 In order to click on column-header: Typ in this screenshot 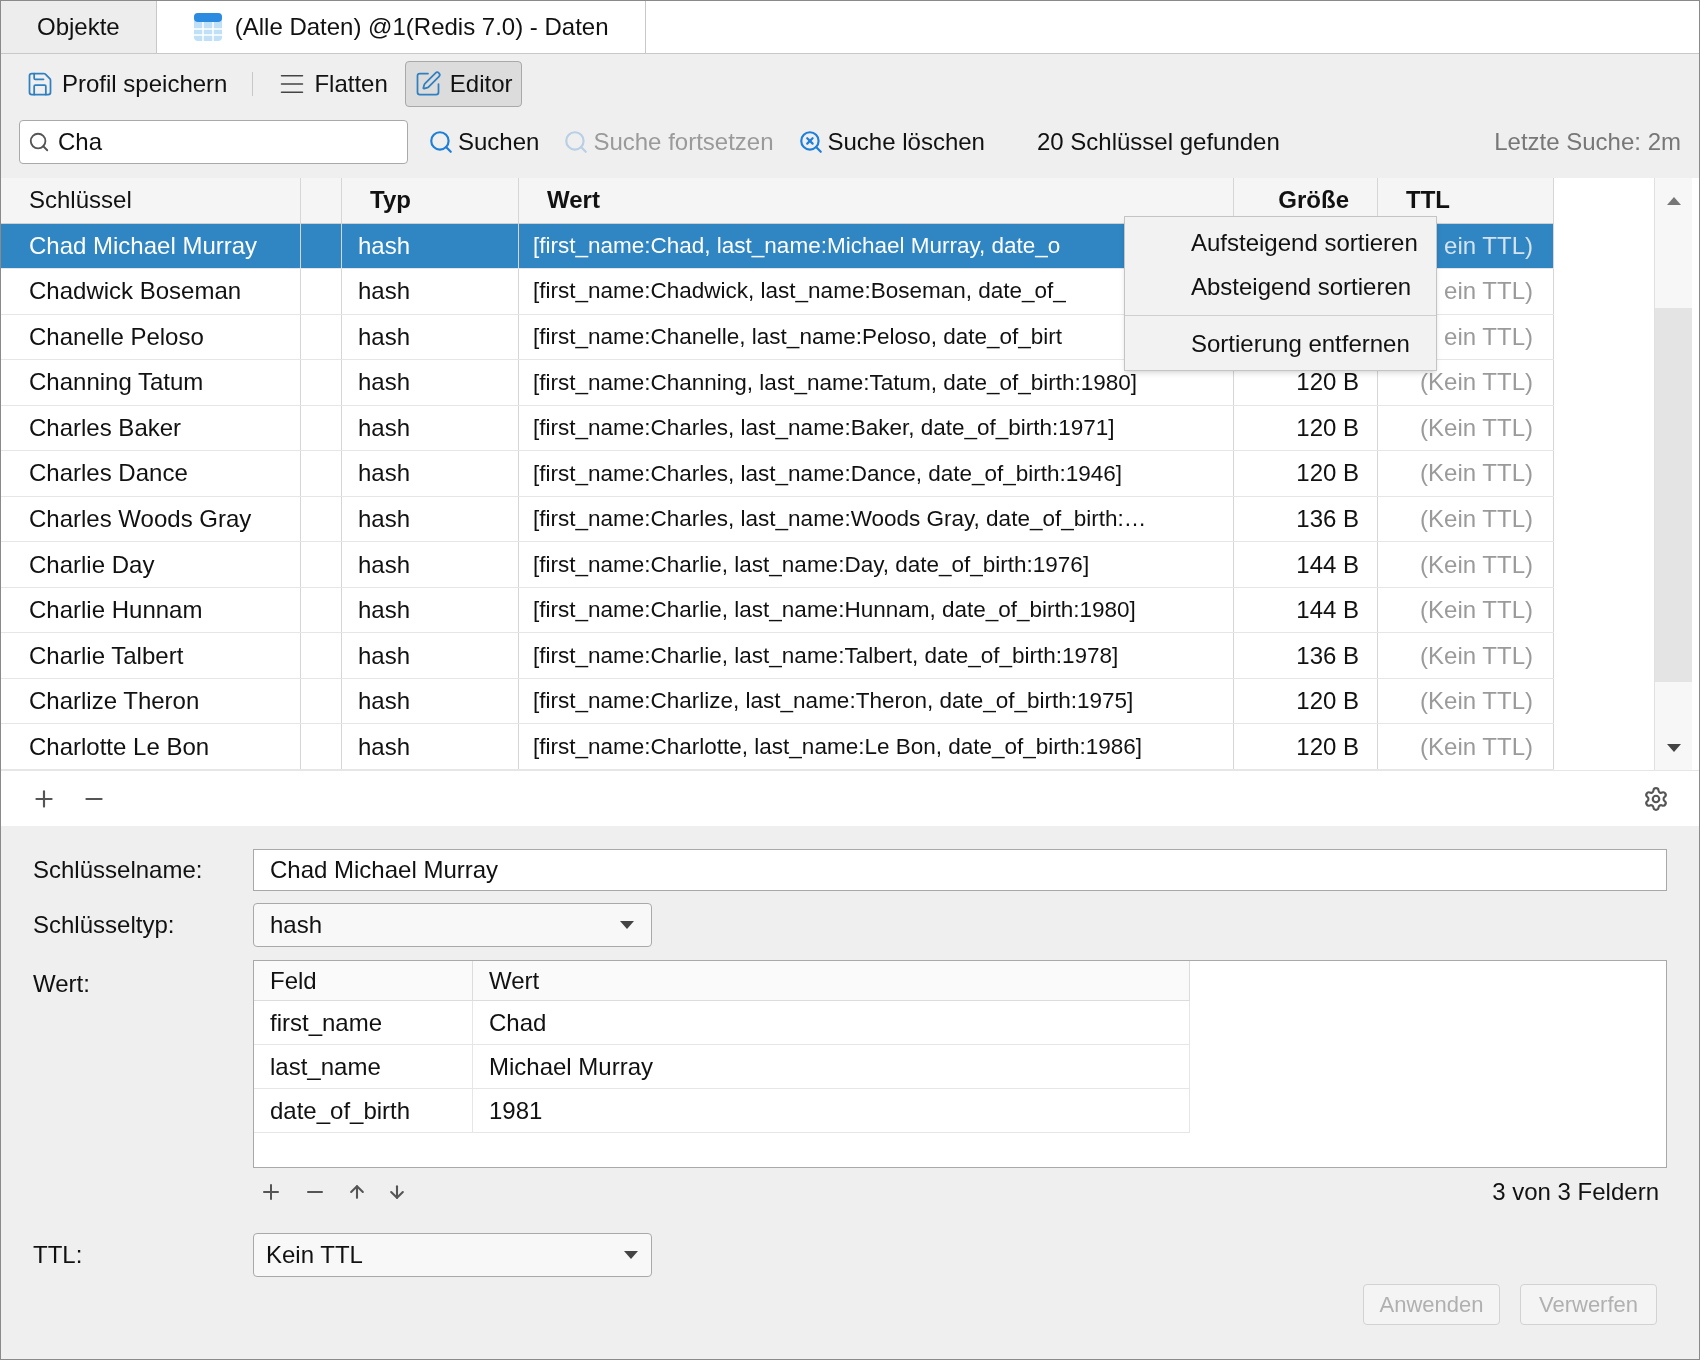, I will do `click(430, 200)`.